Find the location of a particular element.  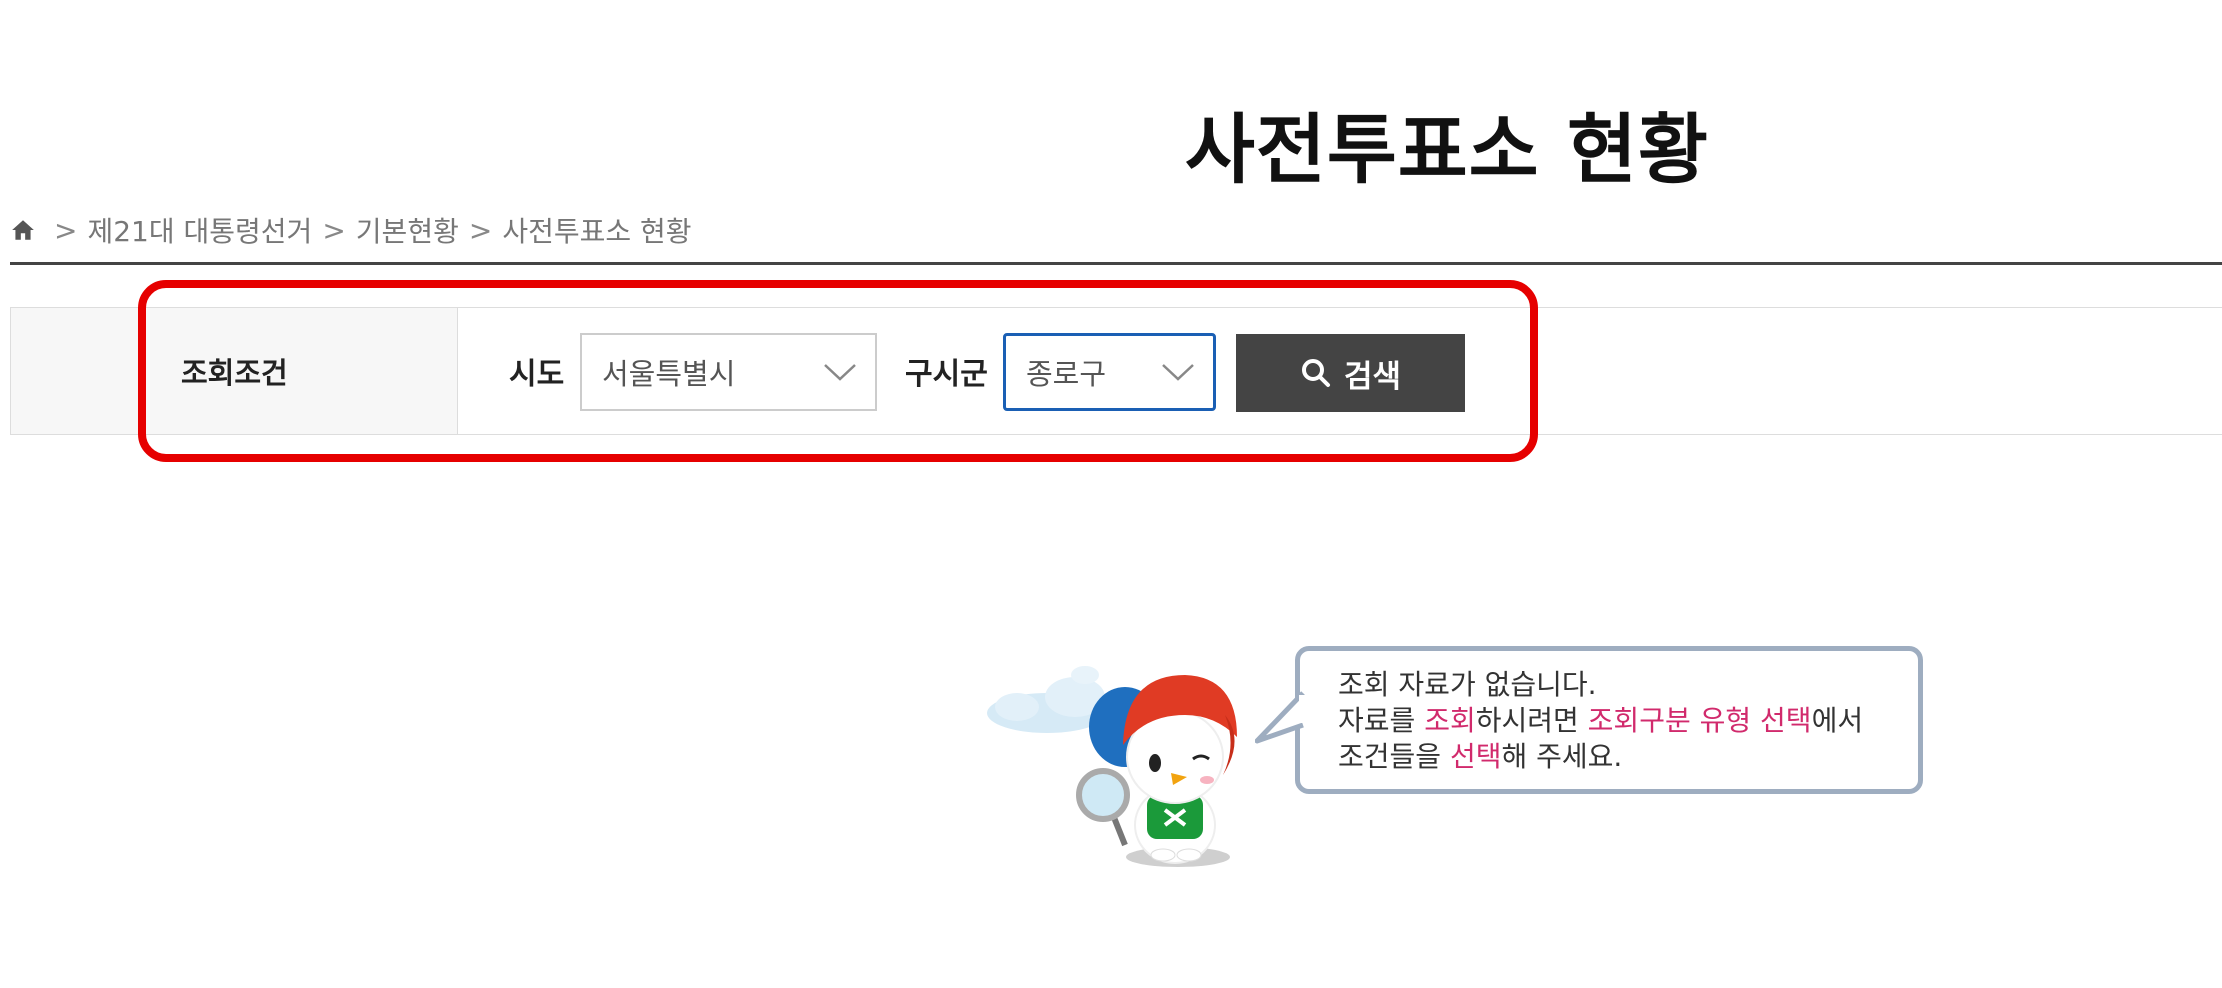

breadcrumb: > 제21대 대통령선거 > 기본현황 > 사전투표소 현황 is located at coordinates (351, 230).